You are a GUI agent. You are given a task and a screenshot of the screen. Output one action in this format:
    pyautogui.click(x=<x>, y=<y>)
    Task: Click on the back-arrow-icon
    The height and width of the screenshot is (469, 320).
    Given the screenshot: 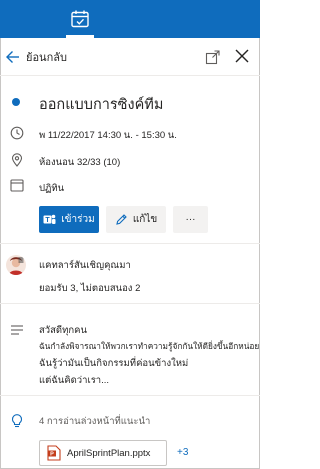 What is the action you would take?
    pyautogui.click(x=12, y=57)
    